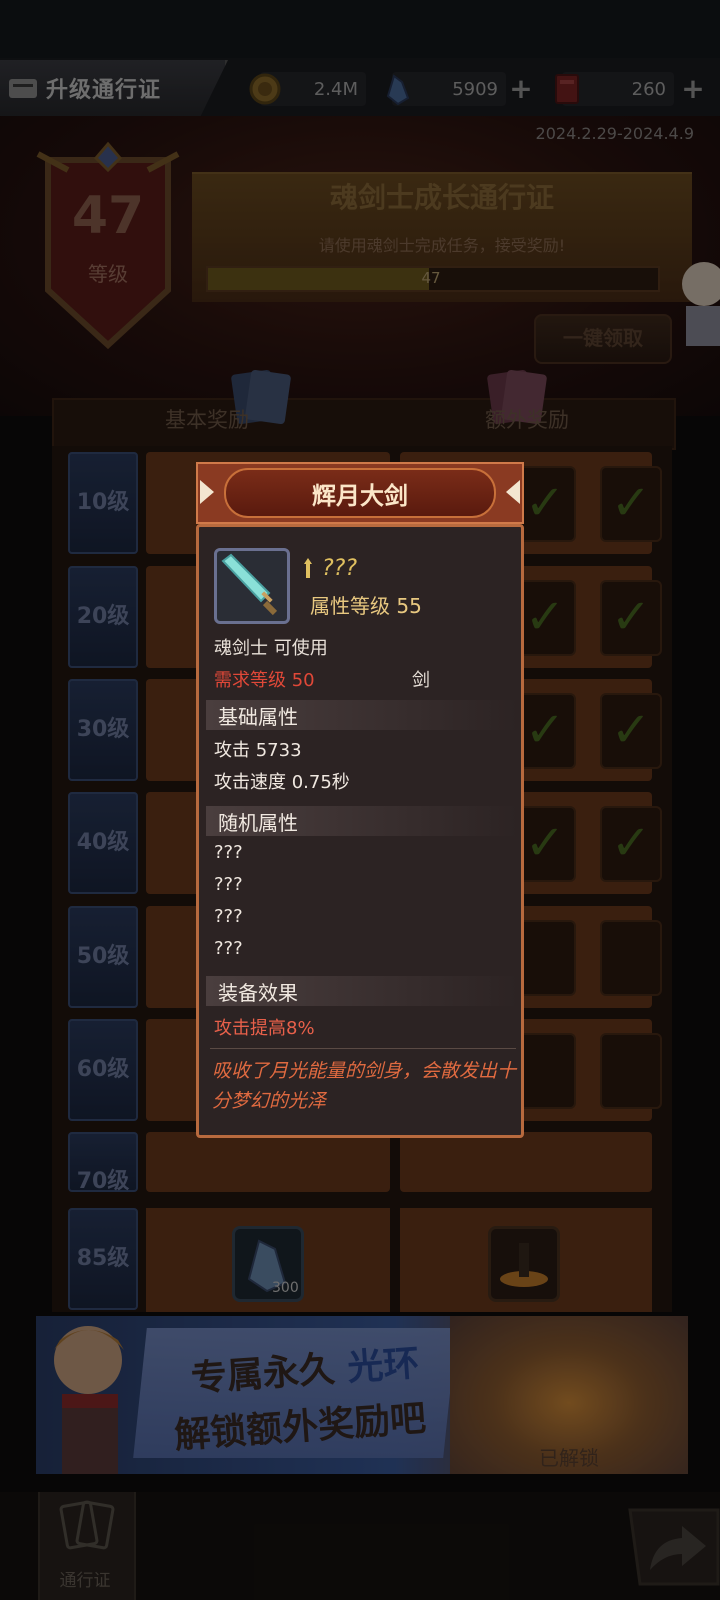 The height and width of the screenshot is (1600, 720). What do you see at coordinates (421, 680) in the screenshot?
I see `item-weapon-type: 剑` at bounding box center [421, 680].